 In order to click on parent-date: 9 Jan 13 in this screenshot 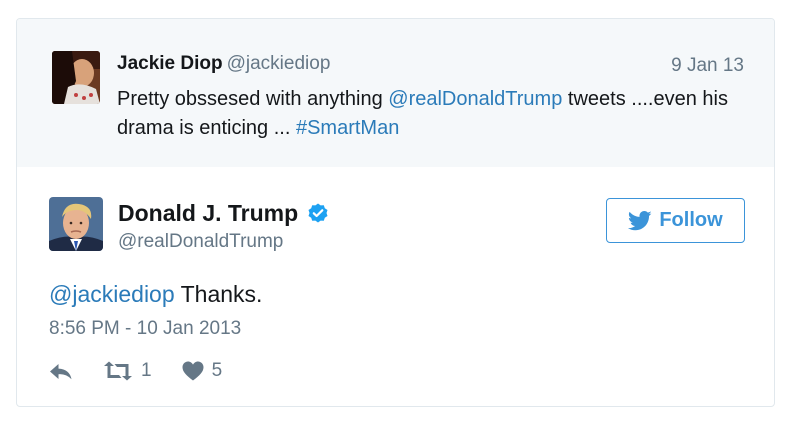, I will do `click(707, 66)`.